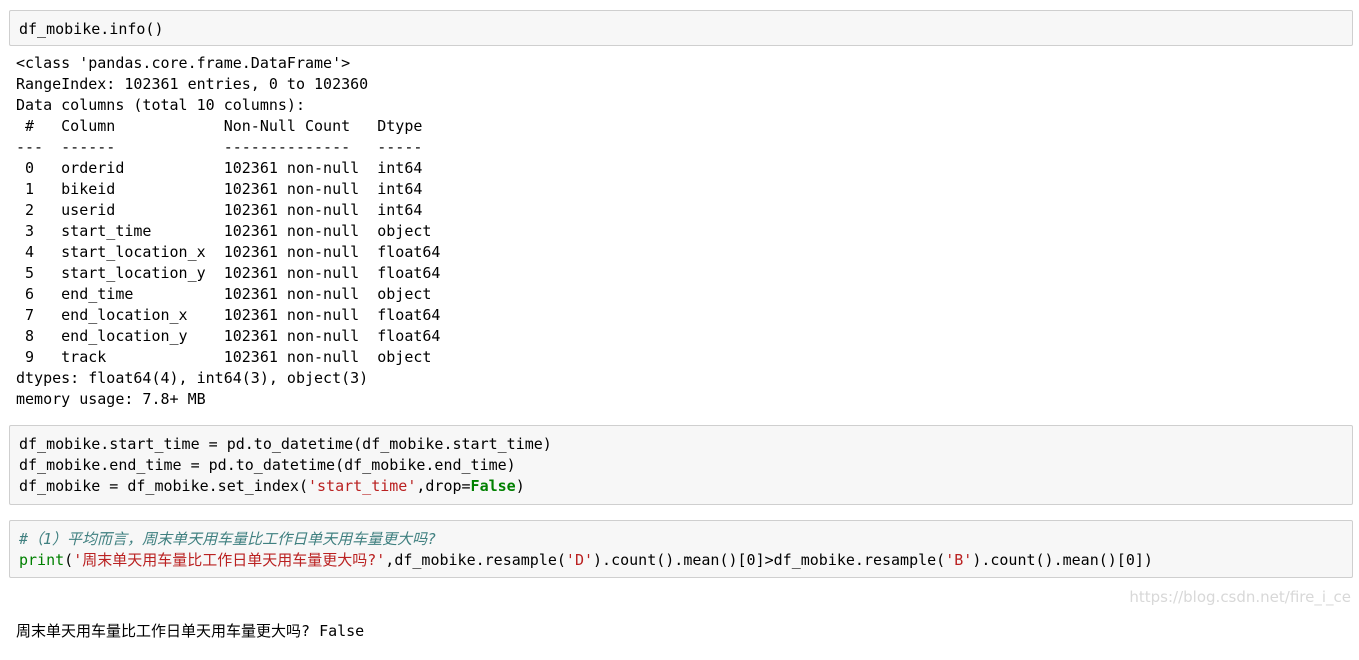  Describe the element at coordinates (228, 539) in the screenshot. I see `code-comment: #（1）平均而言，周末单天用车量比工作日单天用车量更大吗?` at that location.